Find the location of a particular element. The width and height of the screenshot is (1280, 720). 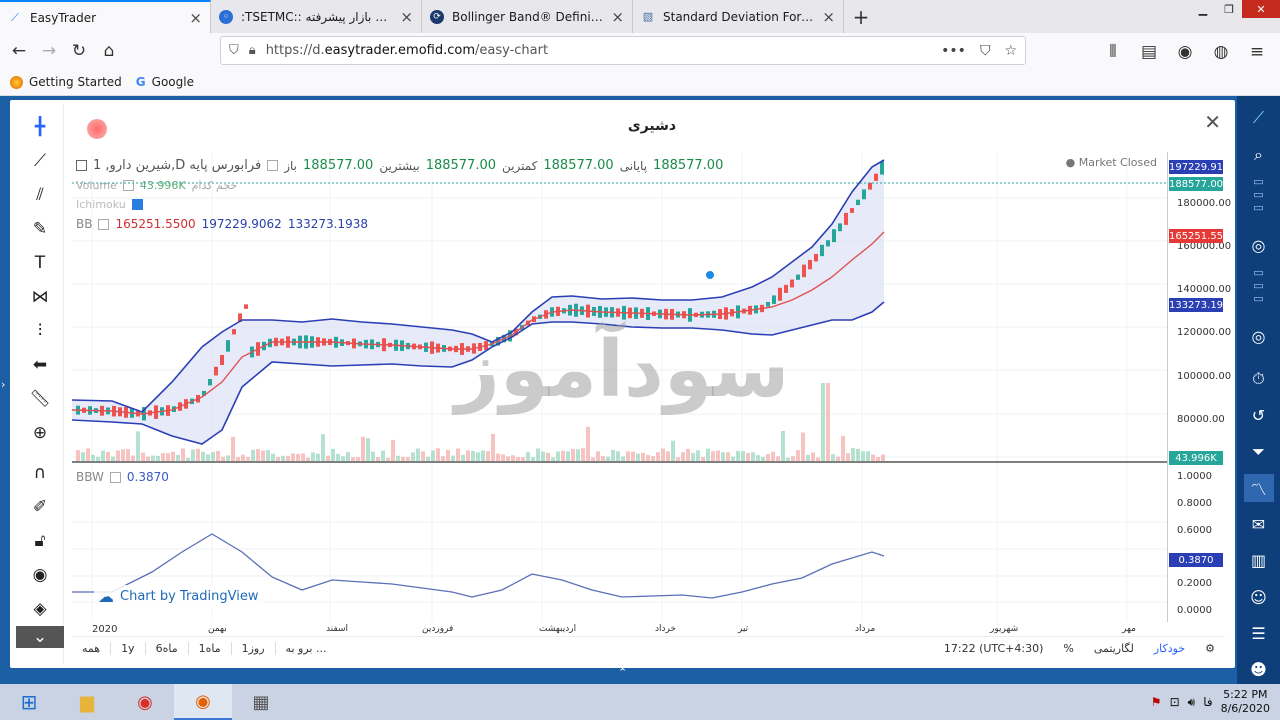

range-1m-button: 1ماه is located at coordinates (210, 648).